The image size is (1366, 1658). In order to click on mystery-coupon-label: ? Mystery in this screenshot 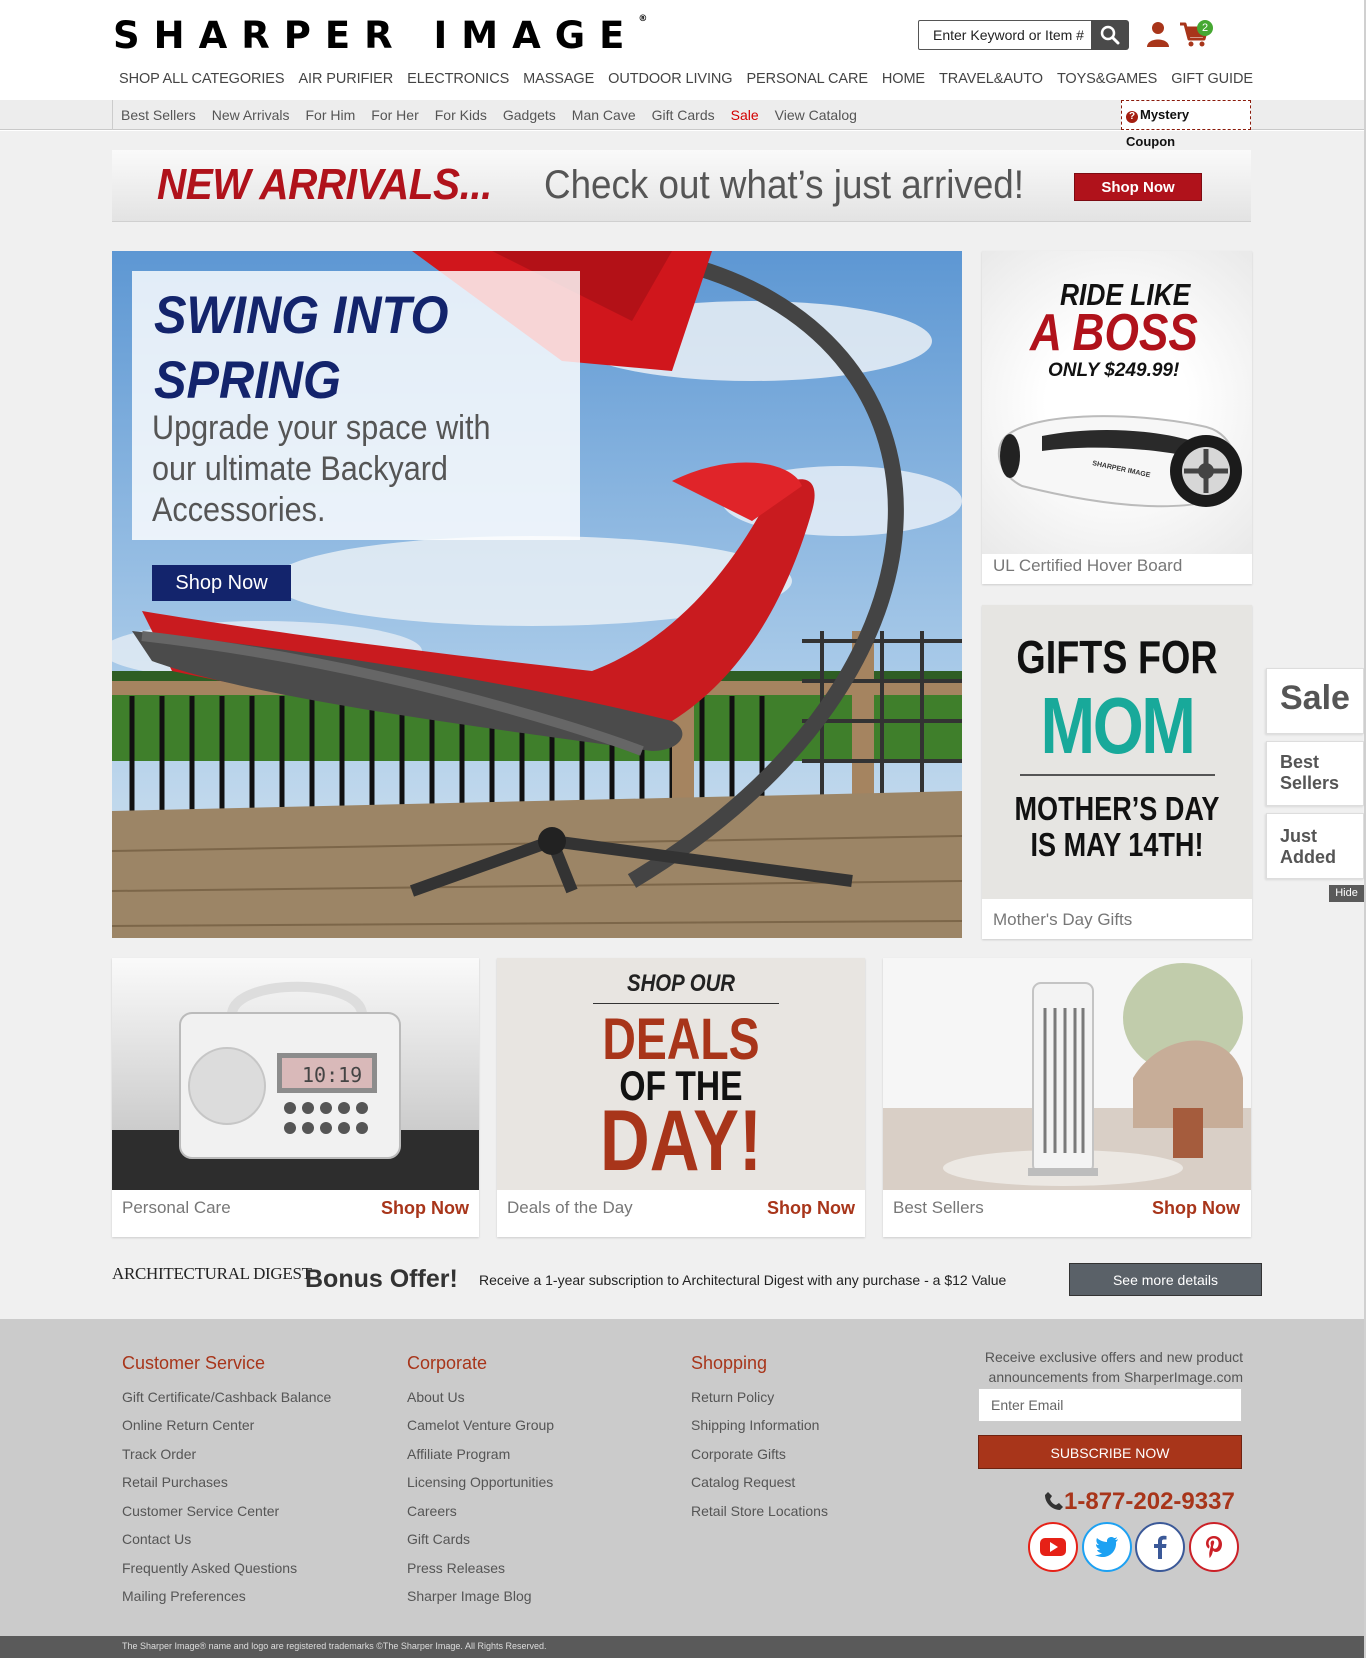, I will do `click(1157, 115)`.